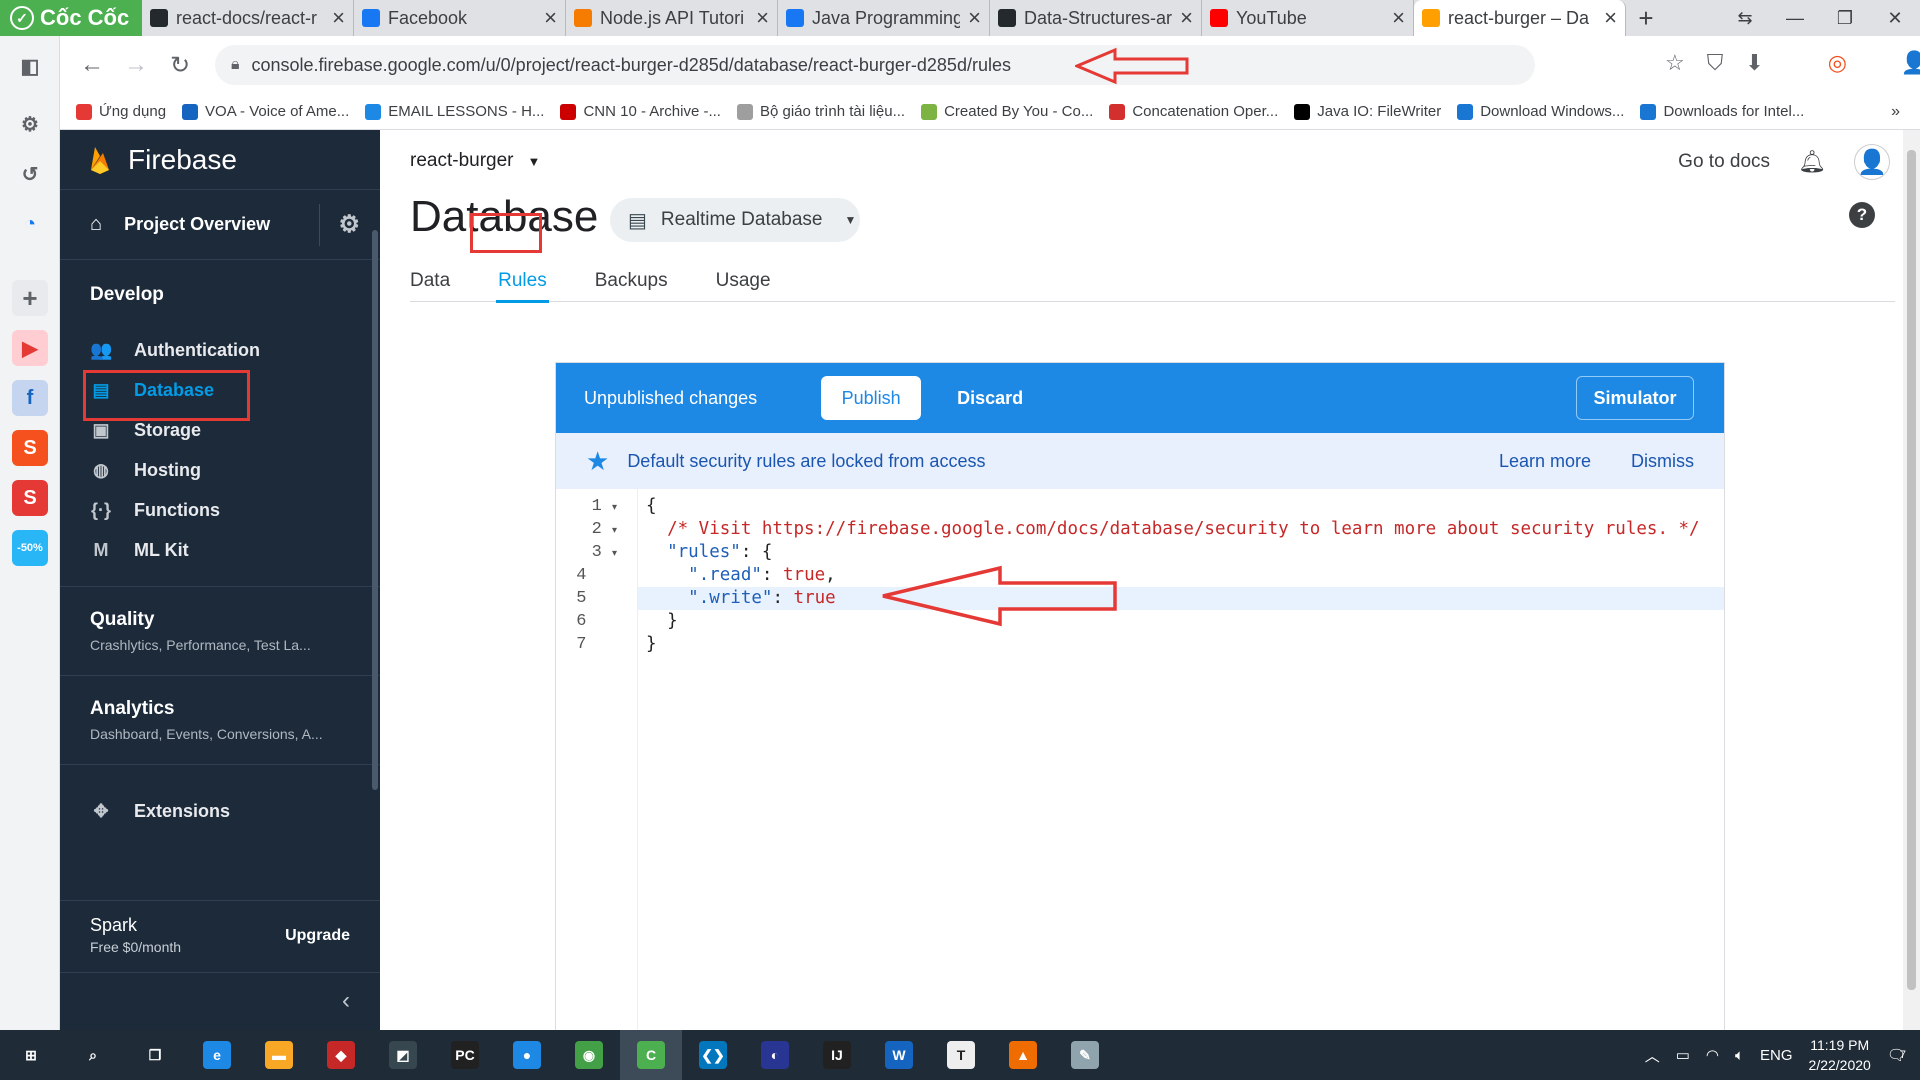  What do you see at coordinates (220, 225) in the screenshot?
I see `project-overview-link: ⌂ Project Overview ⚙` at bounding box center [220, 225].